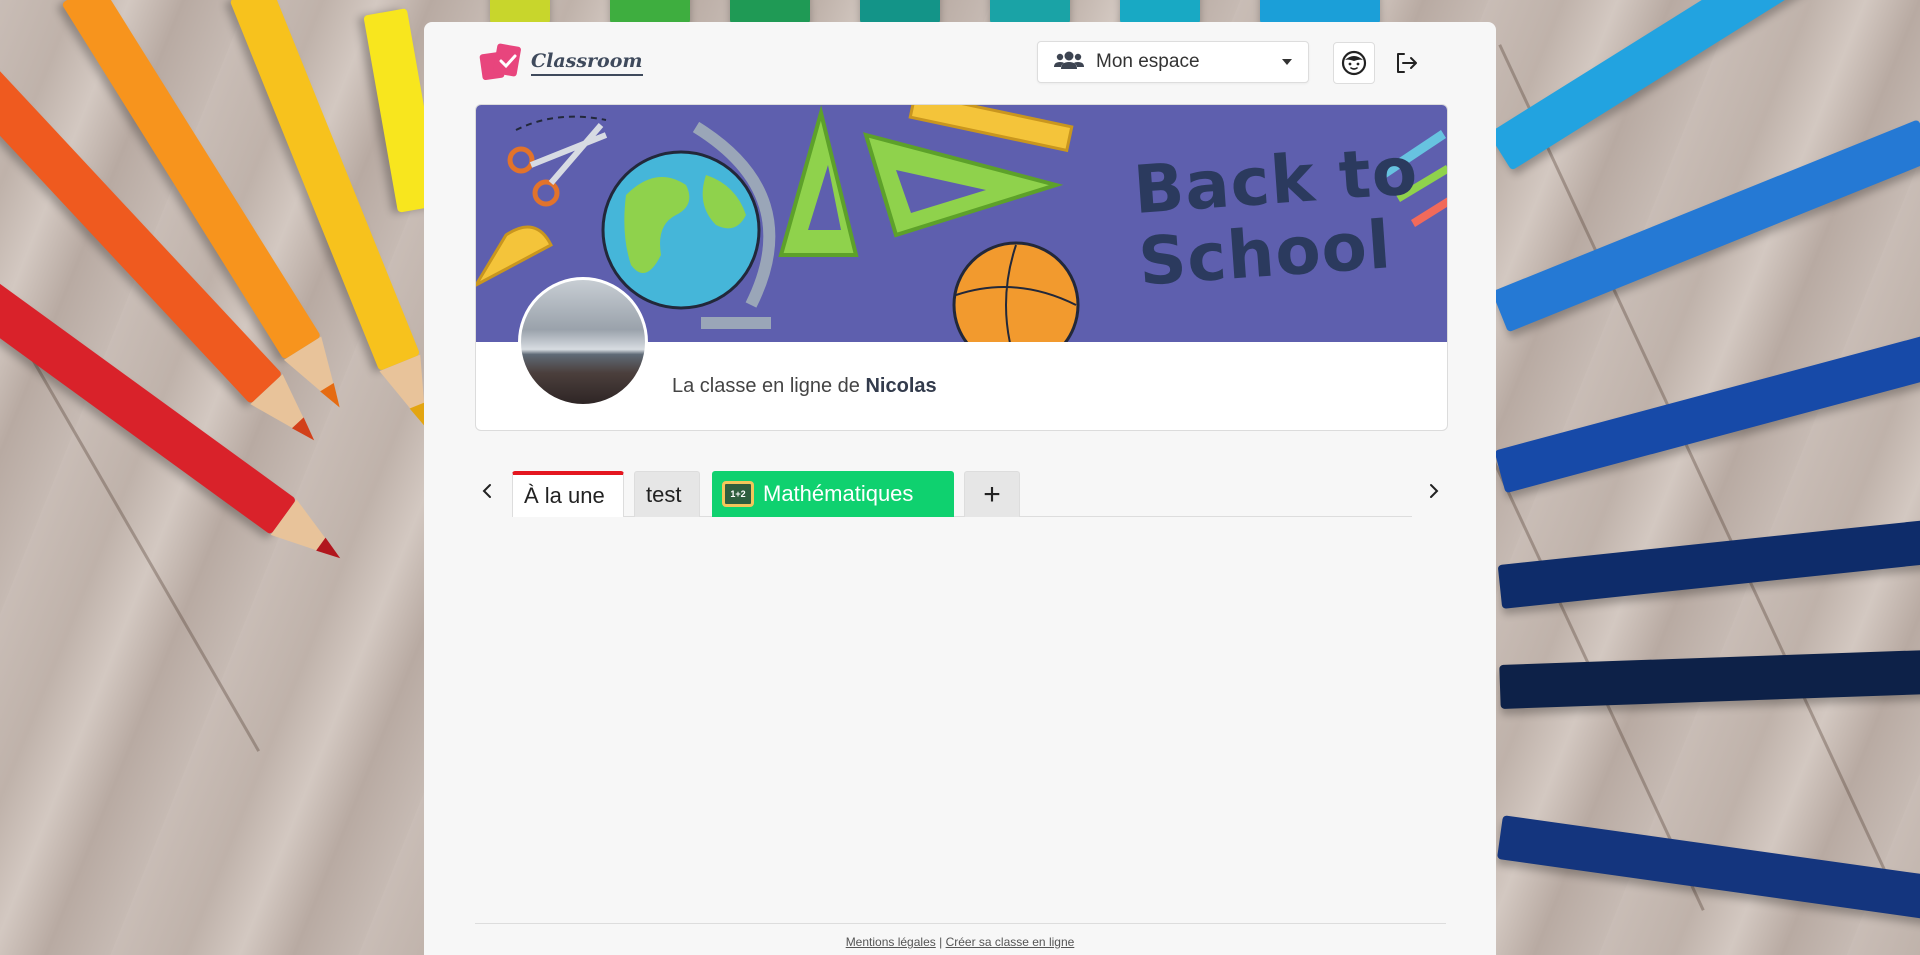 The image size is (1920, 955). What do you see at coordinates (557, 161) in the screenshot?
I see `scissors-icon` at bounding box center [557, 161].